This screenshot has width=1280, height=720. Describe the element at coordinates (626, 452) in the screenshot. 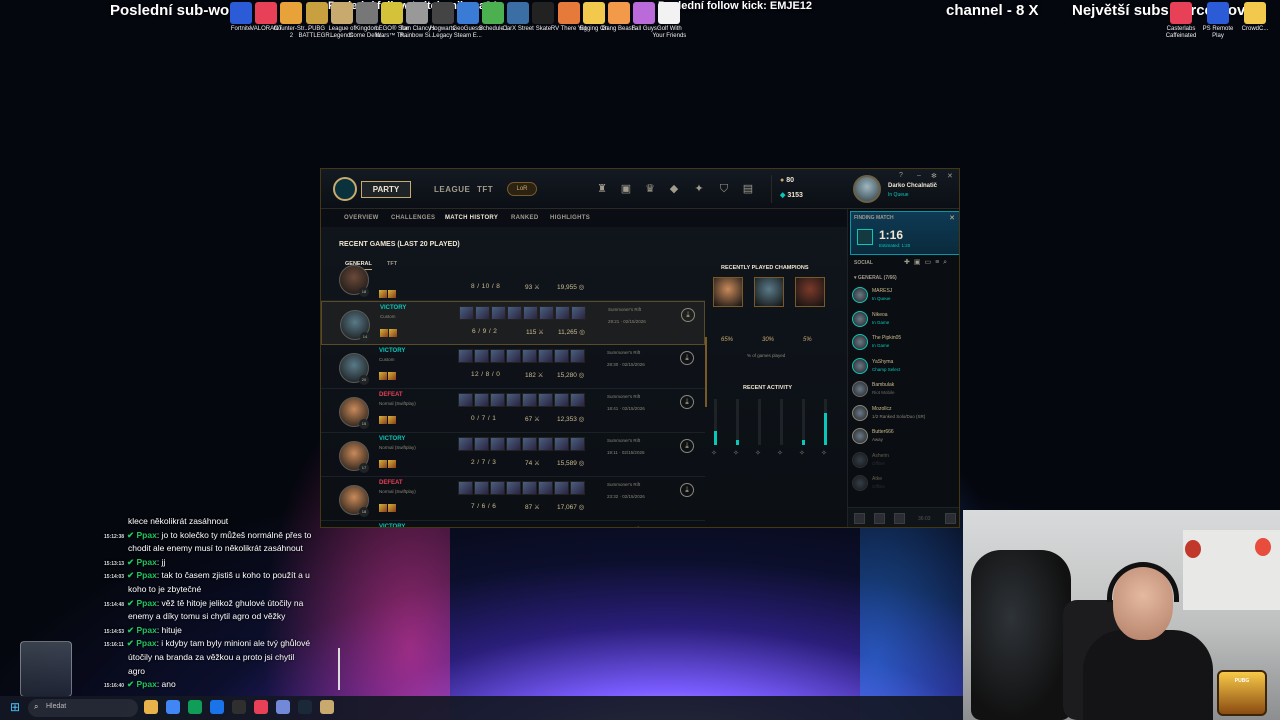

I see `match-time: 19:11 · 02/15/2026` at that location.